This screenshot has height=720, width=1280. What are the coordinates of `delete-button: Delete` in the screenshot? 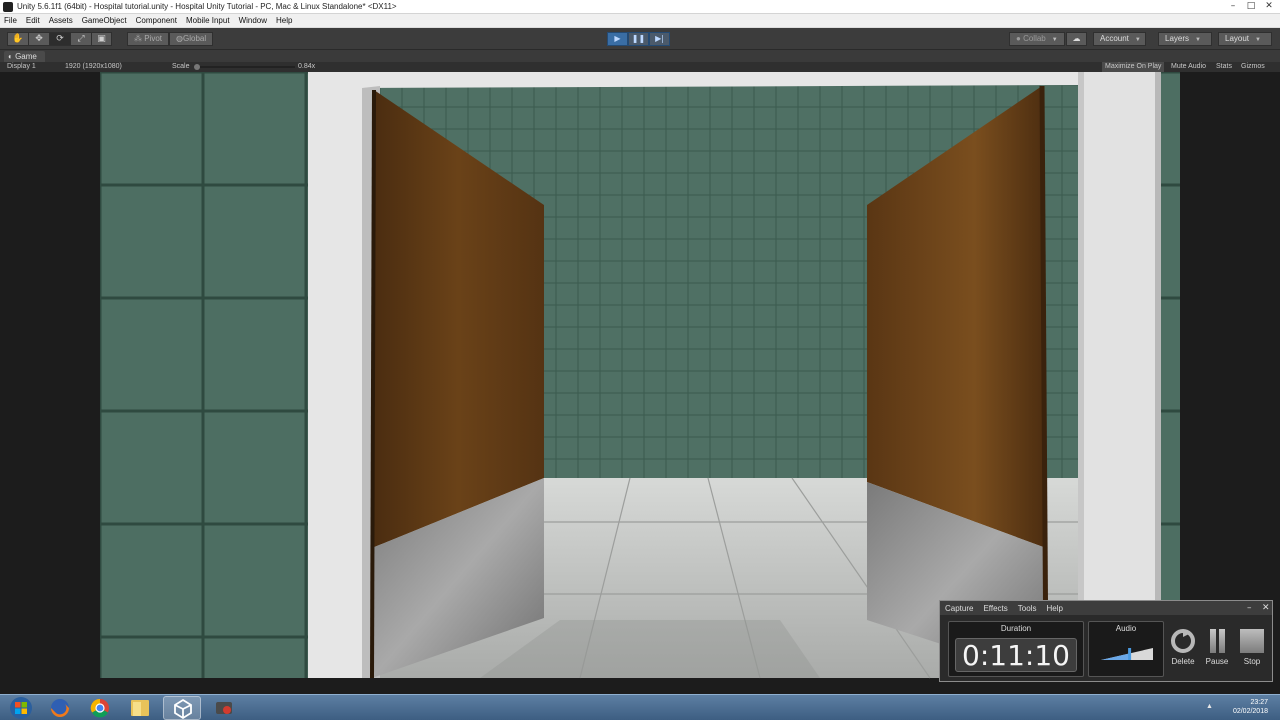 It's located at (1183, 647).